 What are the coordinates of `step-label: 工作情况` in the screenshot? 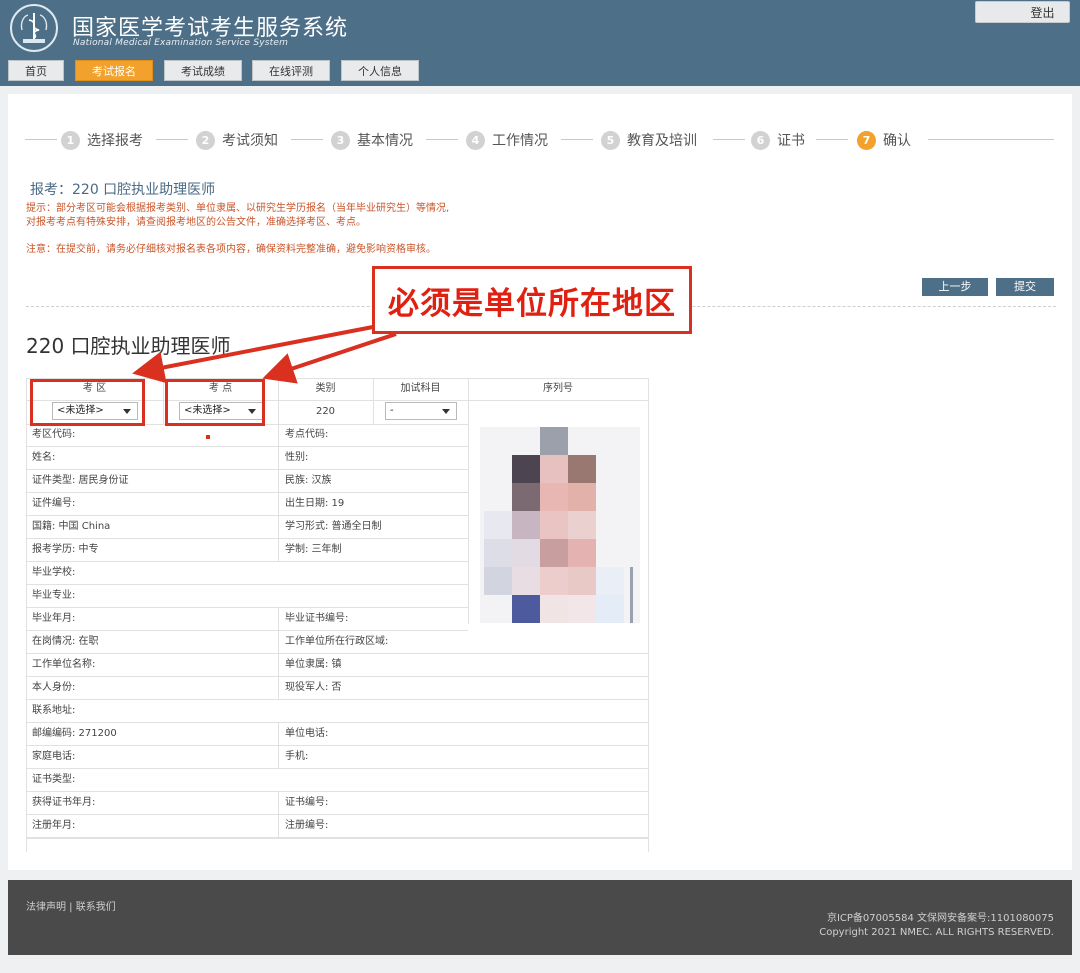 It's located at (520, 141).